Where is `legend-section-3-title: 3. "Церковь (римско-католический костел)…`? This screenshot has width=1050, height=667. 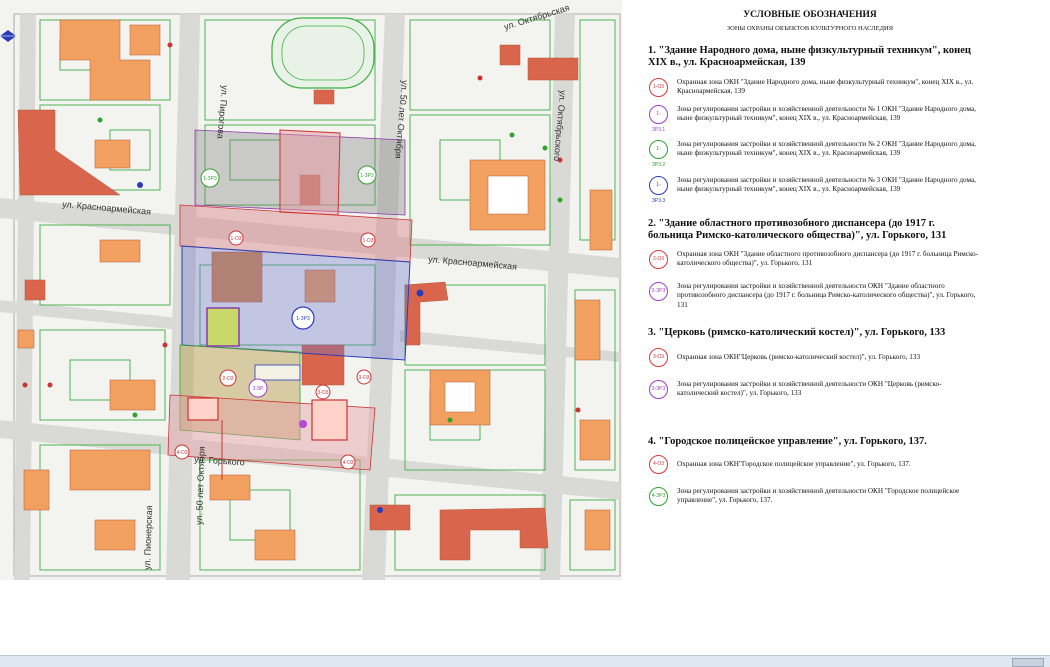
legend-section-3-title: 3. "Церковь (римско-католический костел)… is located at coordinates (797, 332).